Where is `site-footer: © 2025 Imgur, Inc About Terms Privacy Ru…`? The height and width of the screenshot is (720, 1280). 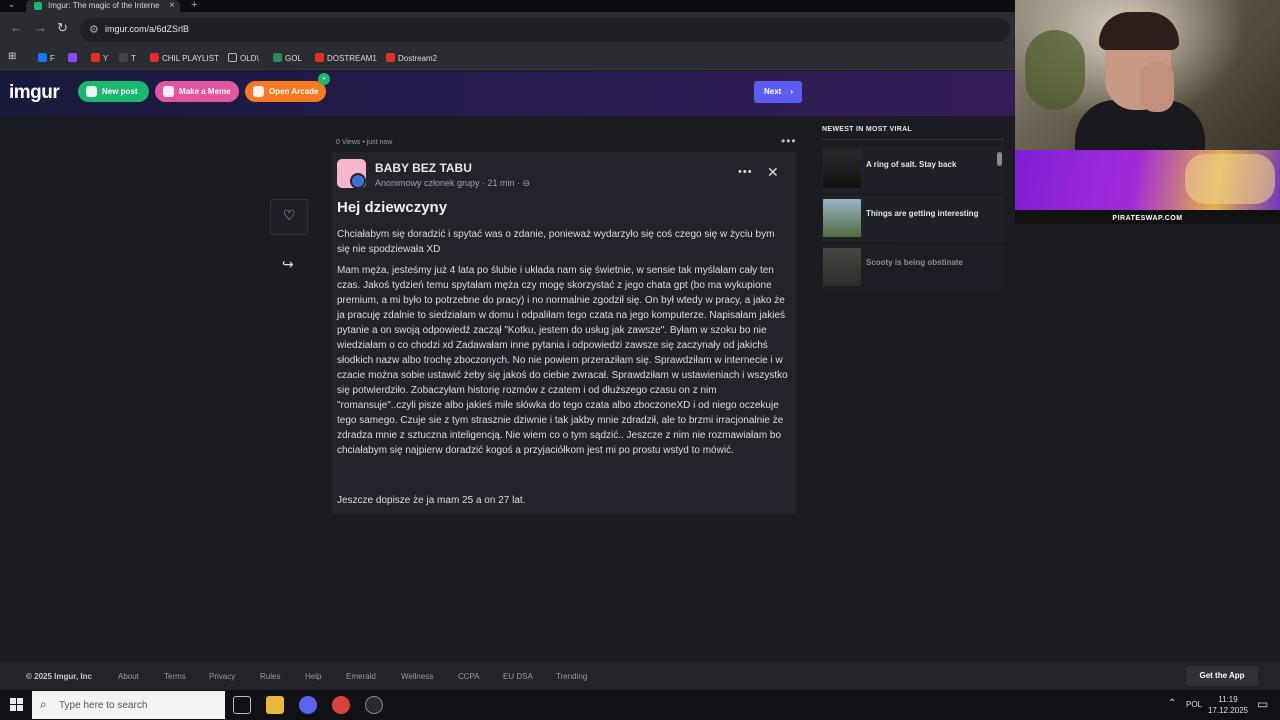
site-footer: © 2025 Imgur, Inc About Terms Privacy Ru… is located at coordinates (640, 676).